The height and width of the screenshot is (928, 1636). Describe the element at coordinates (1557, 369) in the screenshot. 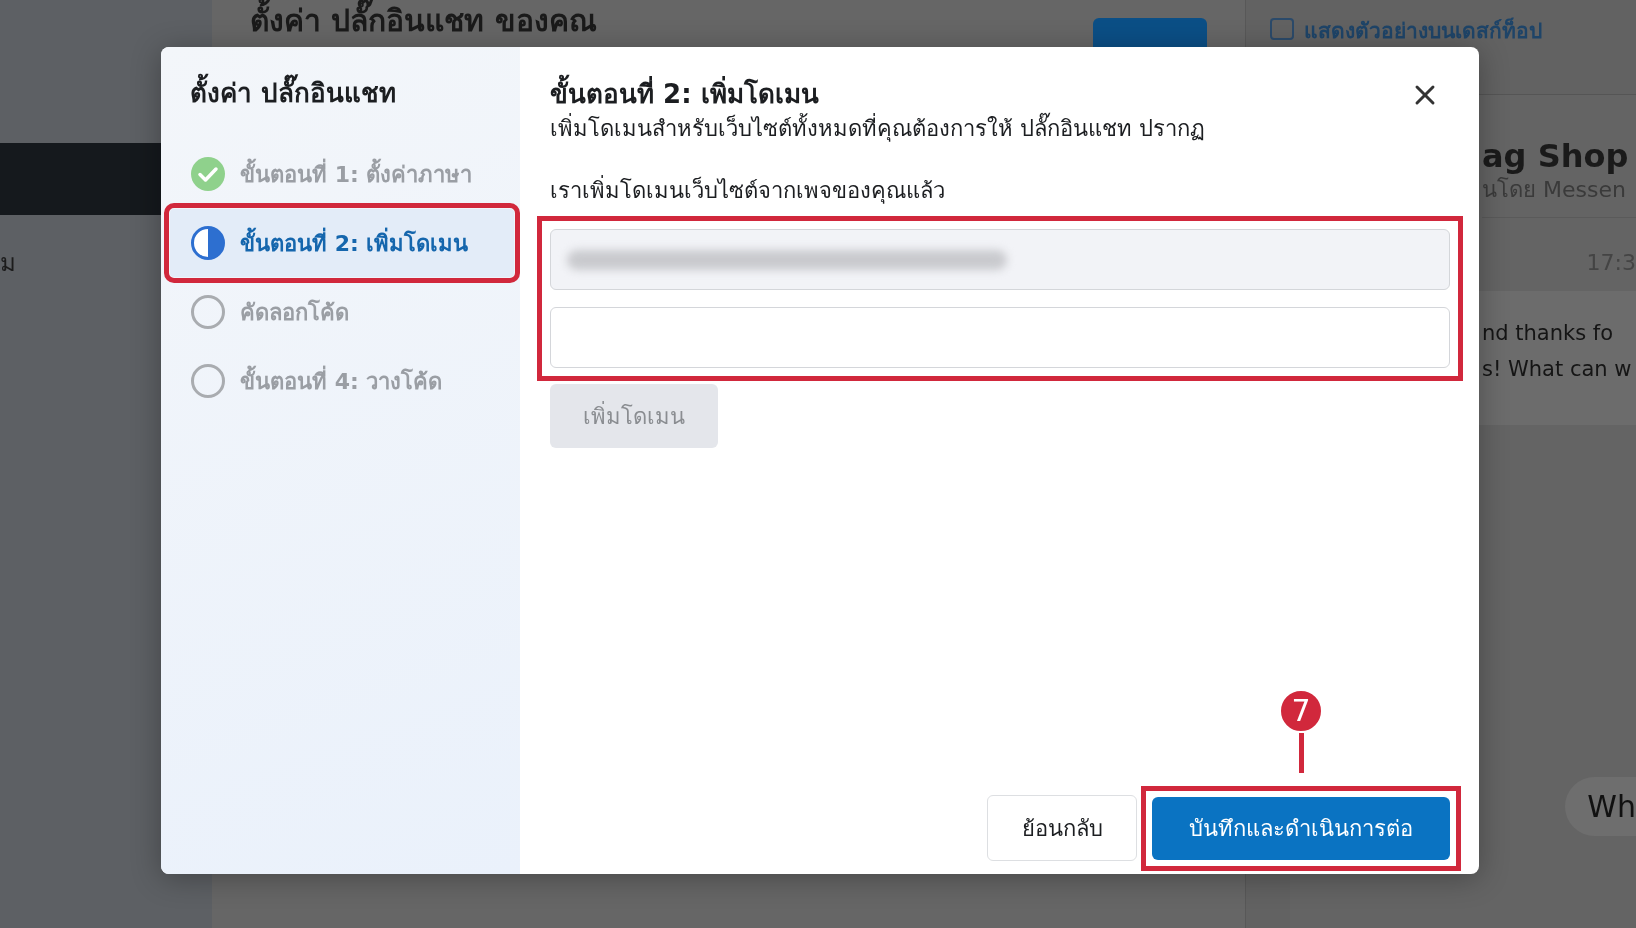

I see `message-text: s! What can w` at that location.